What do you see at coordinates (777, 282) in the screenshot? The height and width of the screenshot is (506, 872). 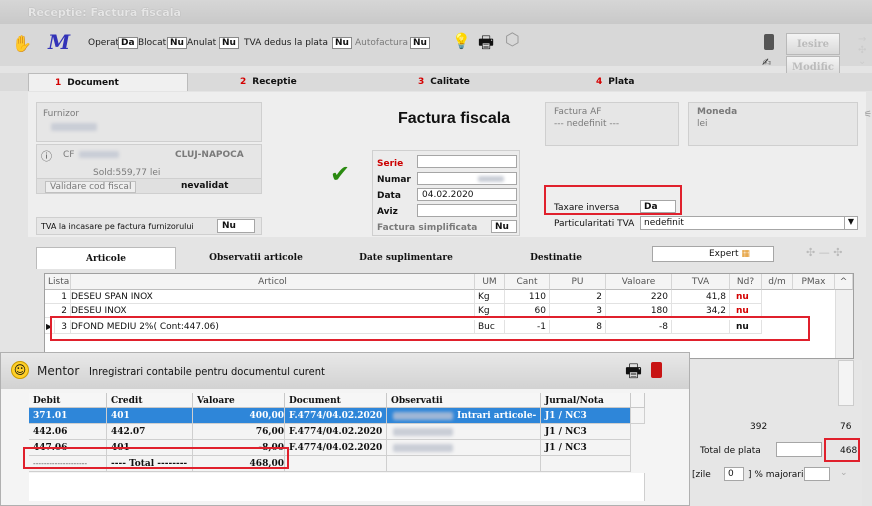 I see `col-dm: d/m` at bounding box center [777, 282].